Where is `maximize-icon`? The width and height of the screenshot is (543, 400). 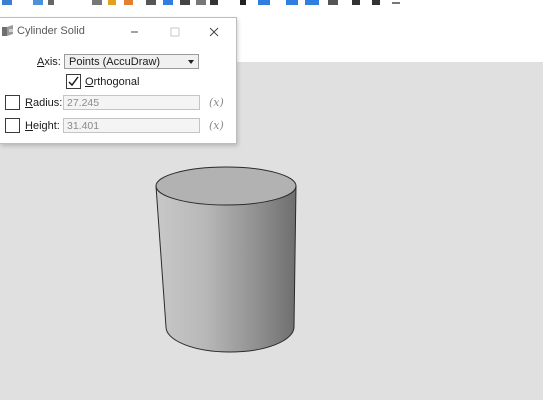 maximize-icon is located at coordinates (175, 32).